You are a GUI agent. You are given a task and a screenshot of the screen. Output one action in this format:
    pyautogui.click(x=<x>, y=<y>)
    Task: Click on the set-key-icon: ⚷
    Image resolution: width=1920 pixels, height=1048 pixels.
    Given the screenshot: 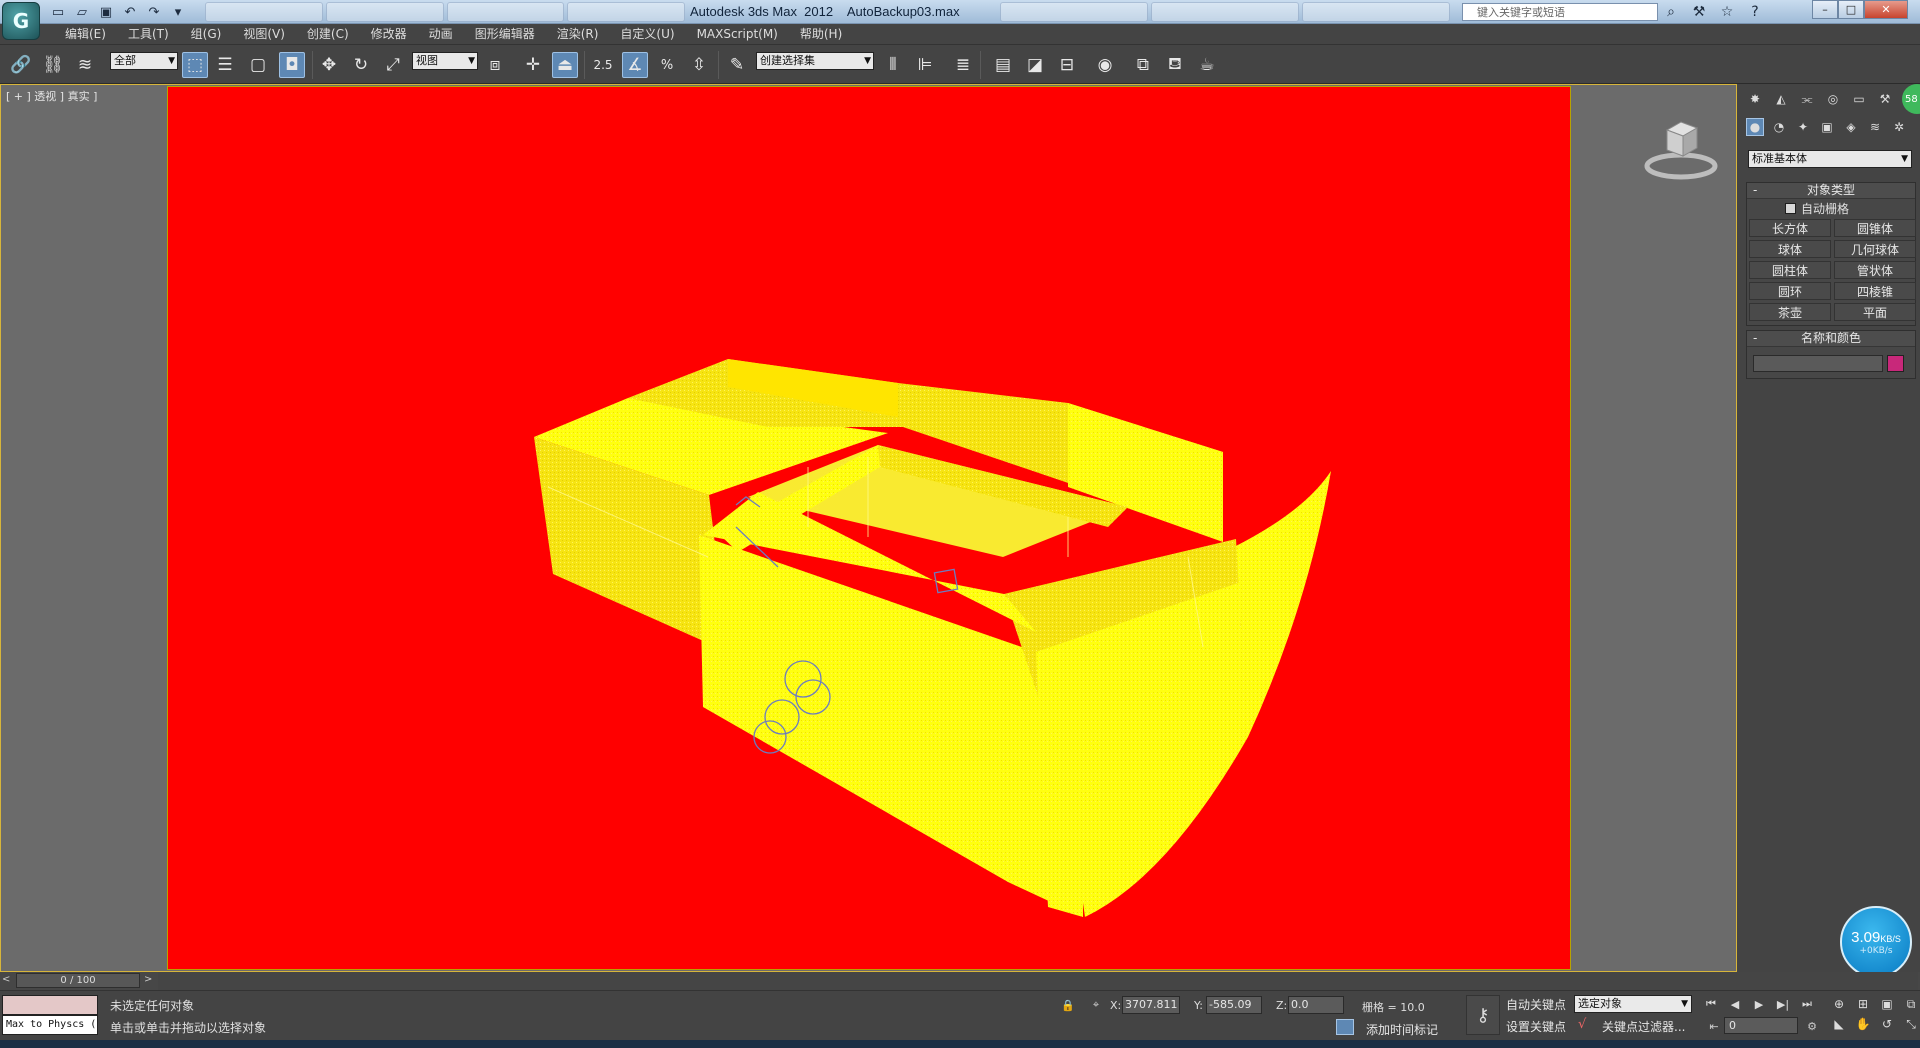 What is the action you would take?
    pyautogui.click(x=1483, y=1015)
    